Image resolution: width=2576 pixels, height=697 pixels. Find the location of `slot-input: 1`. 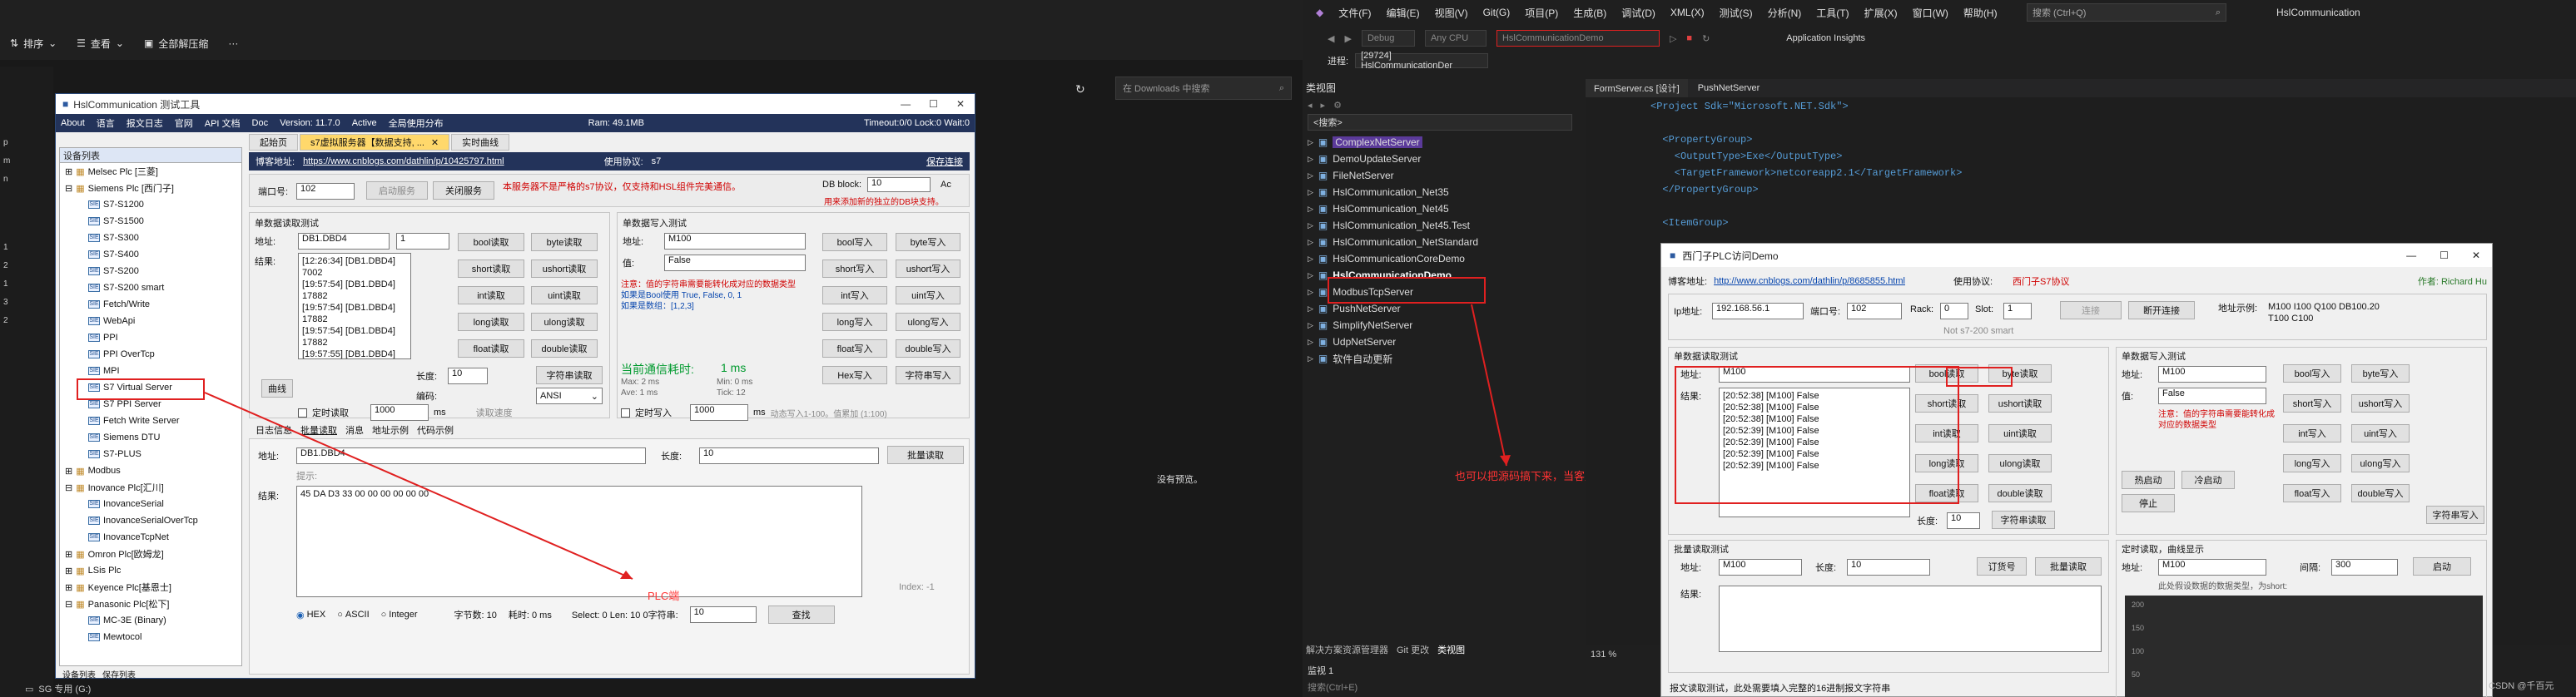

slot-input: 1 is located at coordinates (2017, 311).